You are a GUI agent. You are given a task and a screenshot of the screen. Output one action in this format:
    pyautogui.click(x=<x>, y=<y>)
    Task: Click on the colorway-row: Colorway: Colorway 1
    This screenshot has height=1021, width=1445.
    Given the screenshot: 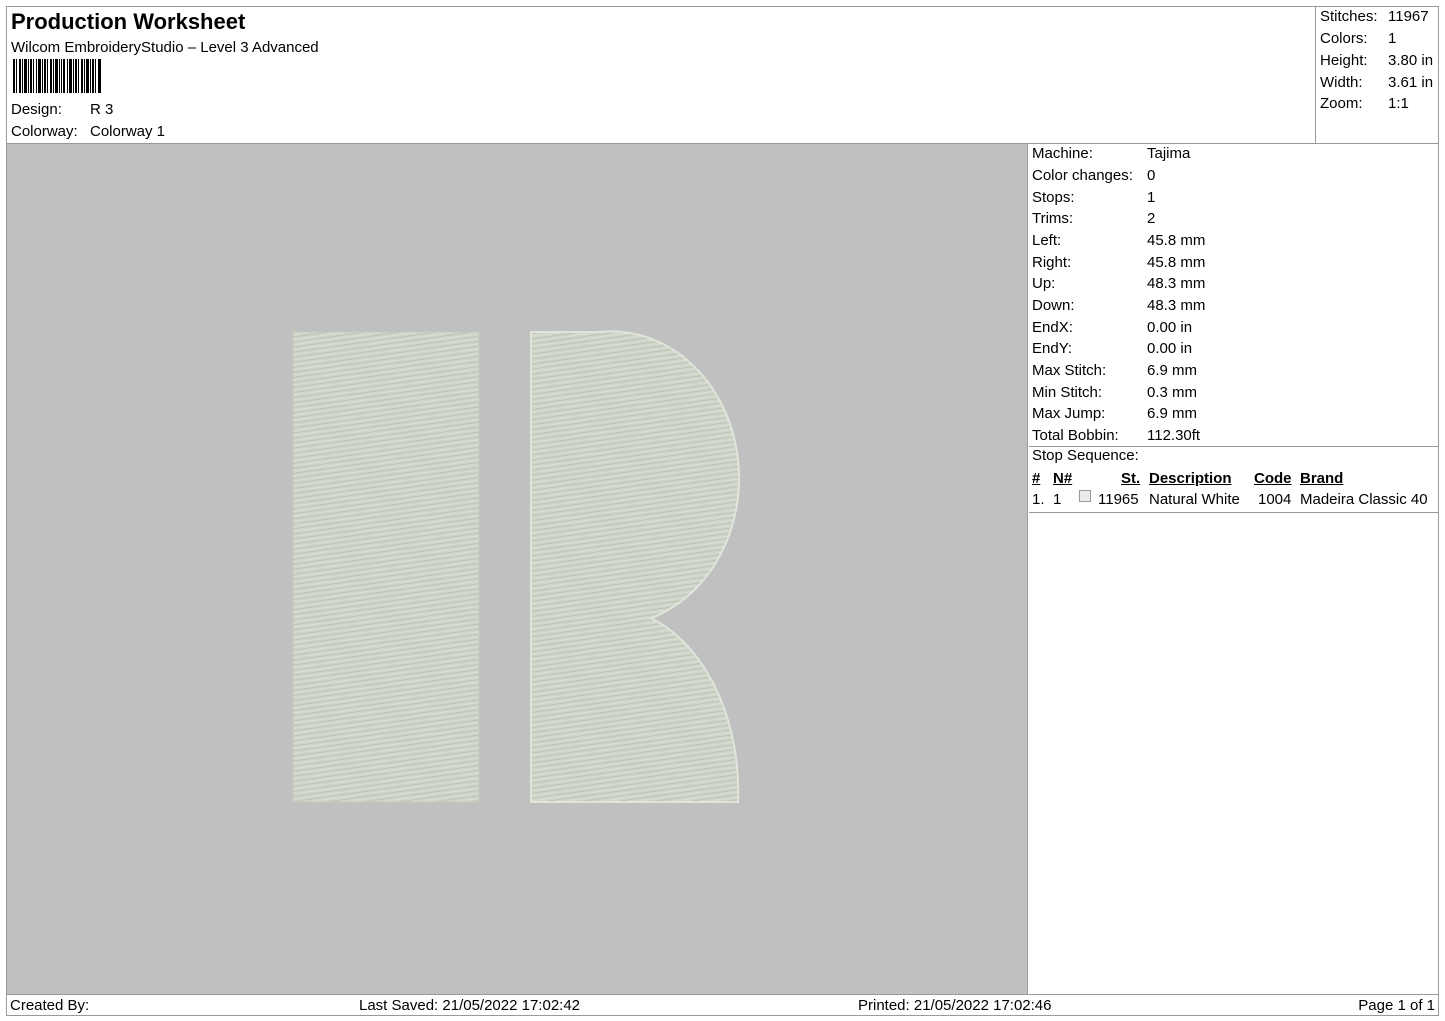 What is the action you would take?
    pyautogui.click(x=88, y=131)
    